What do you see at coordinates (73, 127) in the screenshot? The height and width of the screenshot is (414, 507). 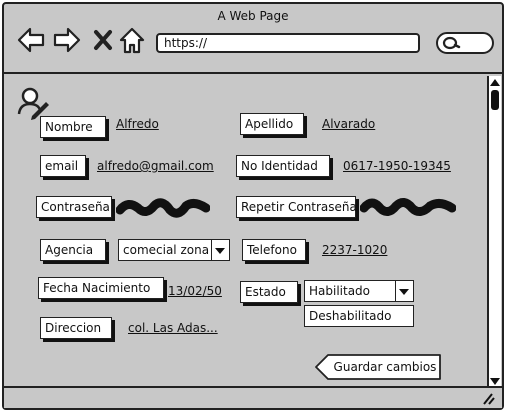 I see `nombre-label: Nombre` at bounding box center [73, 127].